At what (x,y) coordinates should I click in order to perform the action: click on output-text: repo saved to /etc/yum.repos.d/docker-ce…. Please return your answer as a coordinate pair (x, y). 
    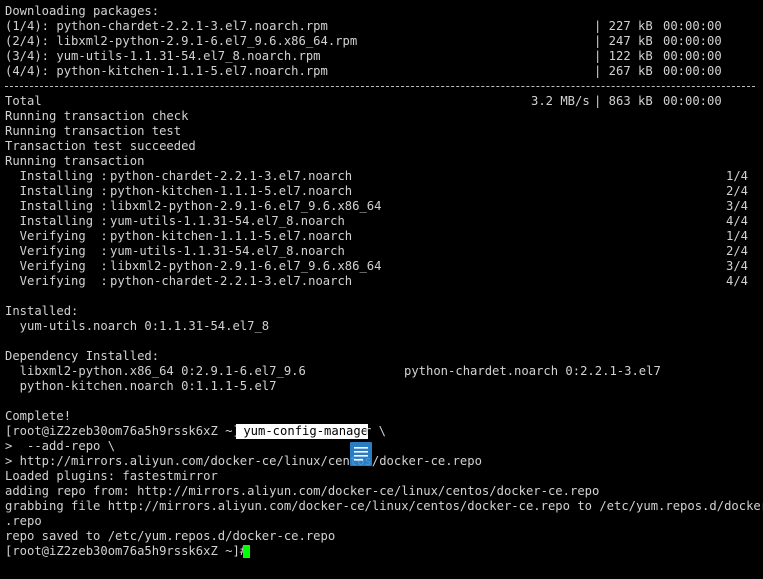
    Looking at the image, I should click on (170, 536).